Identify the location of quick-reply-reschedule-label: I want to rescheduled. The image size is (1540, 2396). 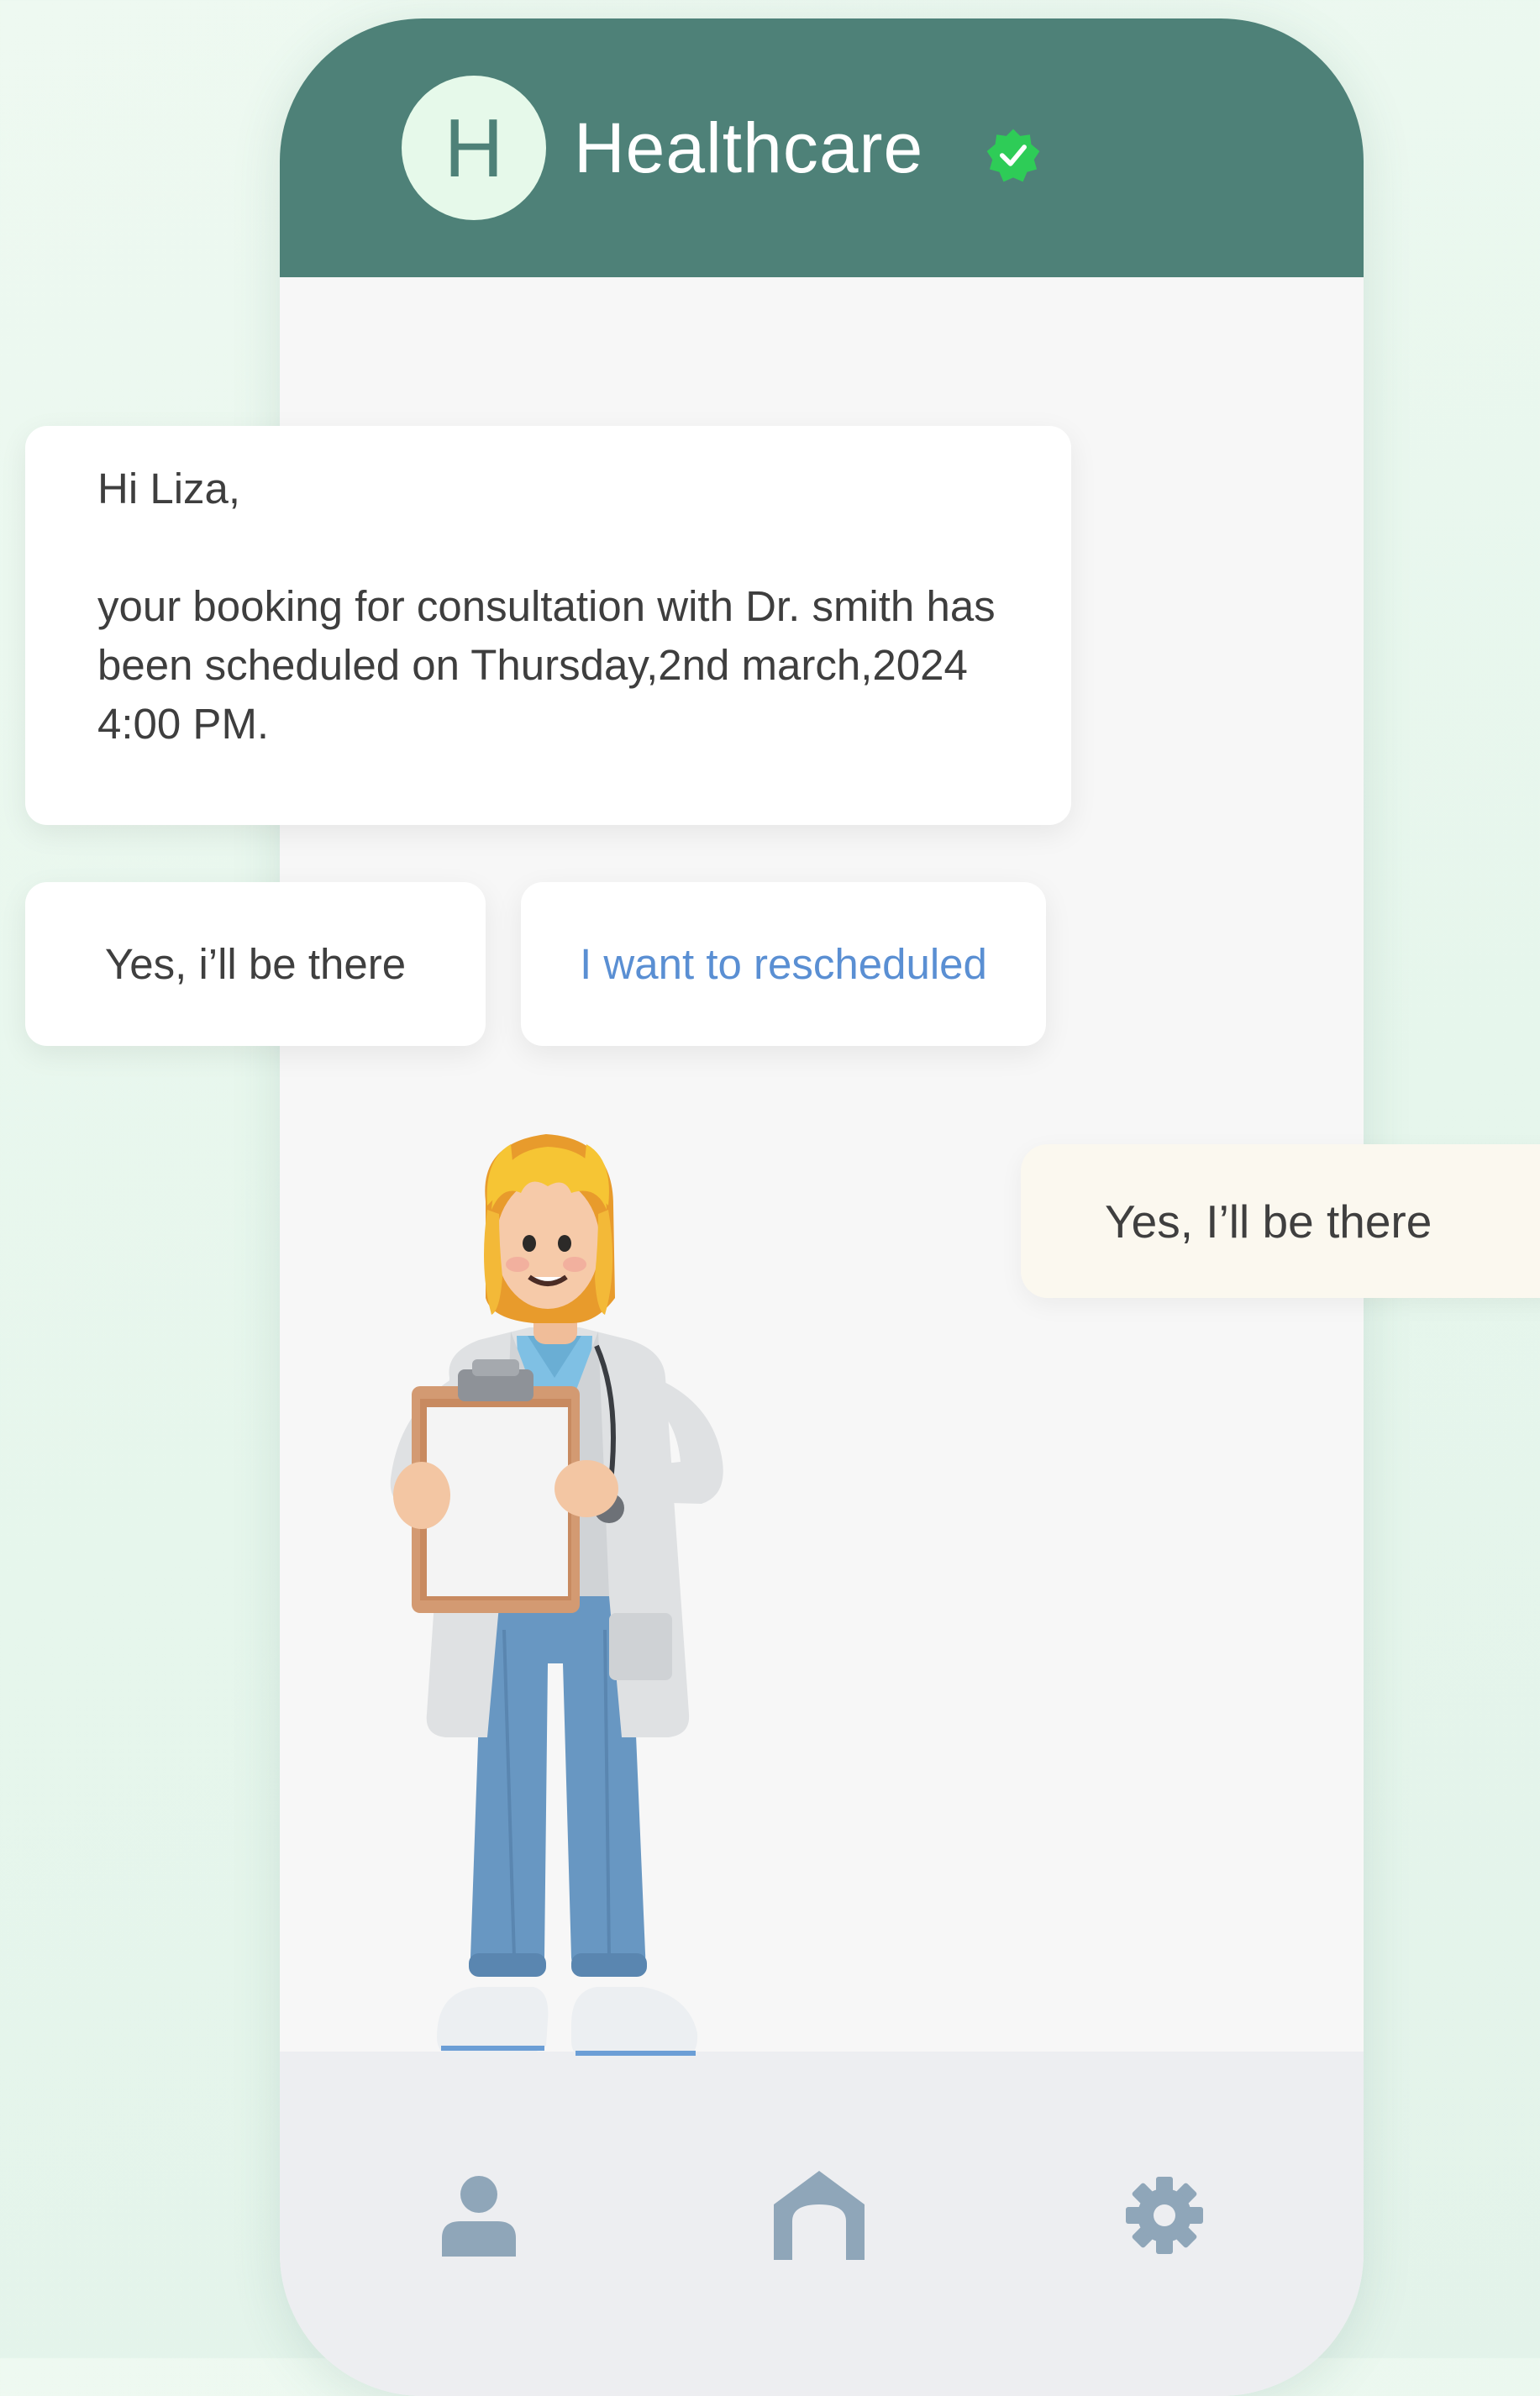
(784, 964).